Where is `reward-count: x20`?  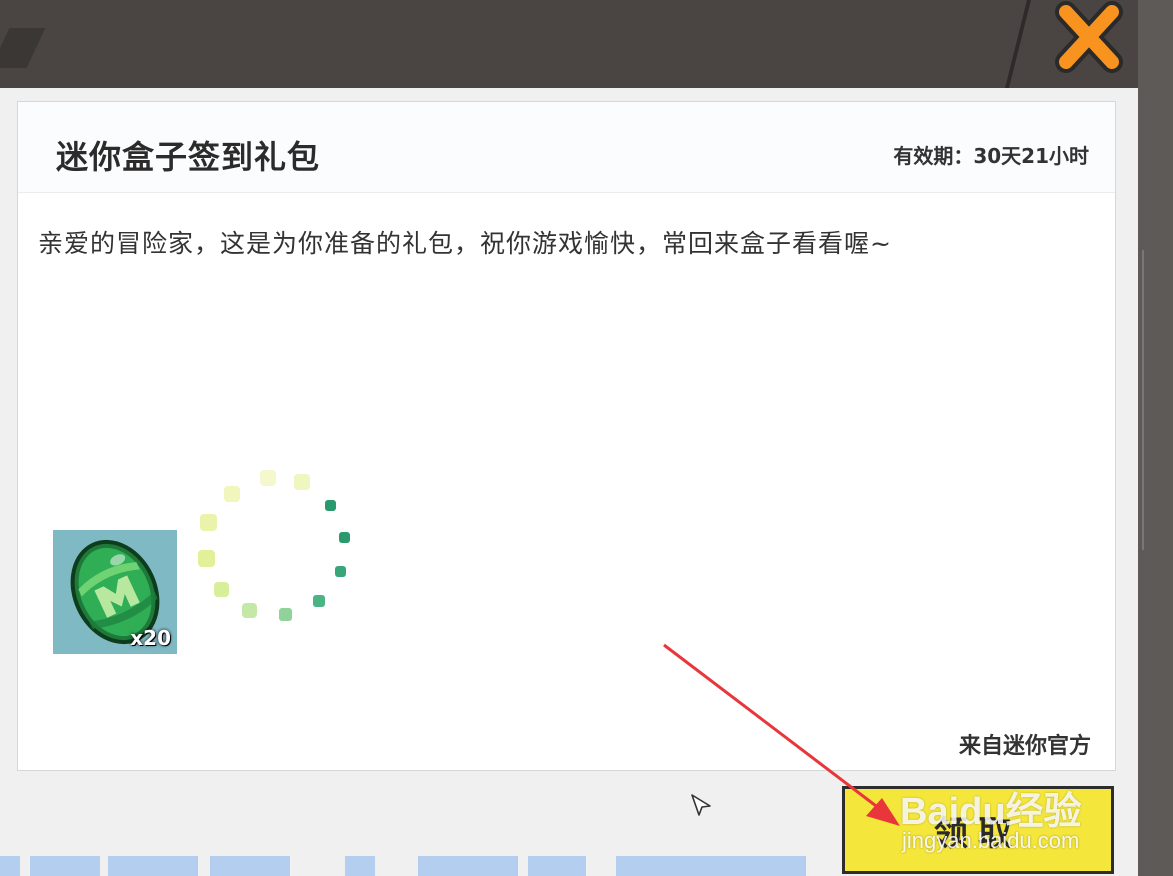
reward-count: x20 is located at coordinates (150, 638).